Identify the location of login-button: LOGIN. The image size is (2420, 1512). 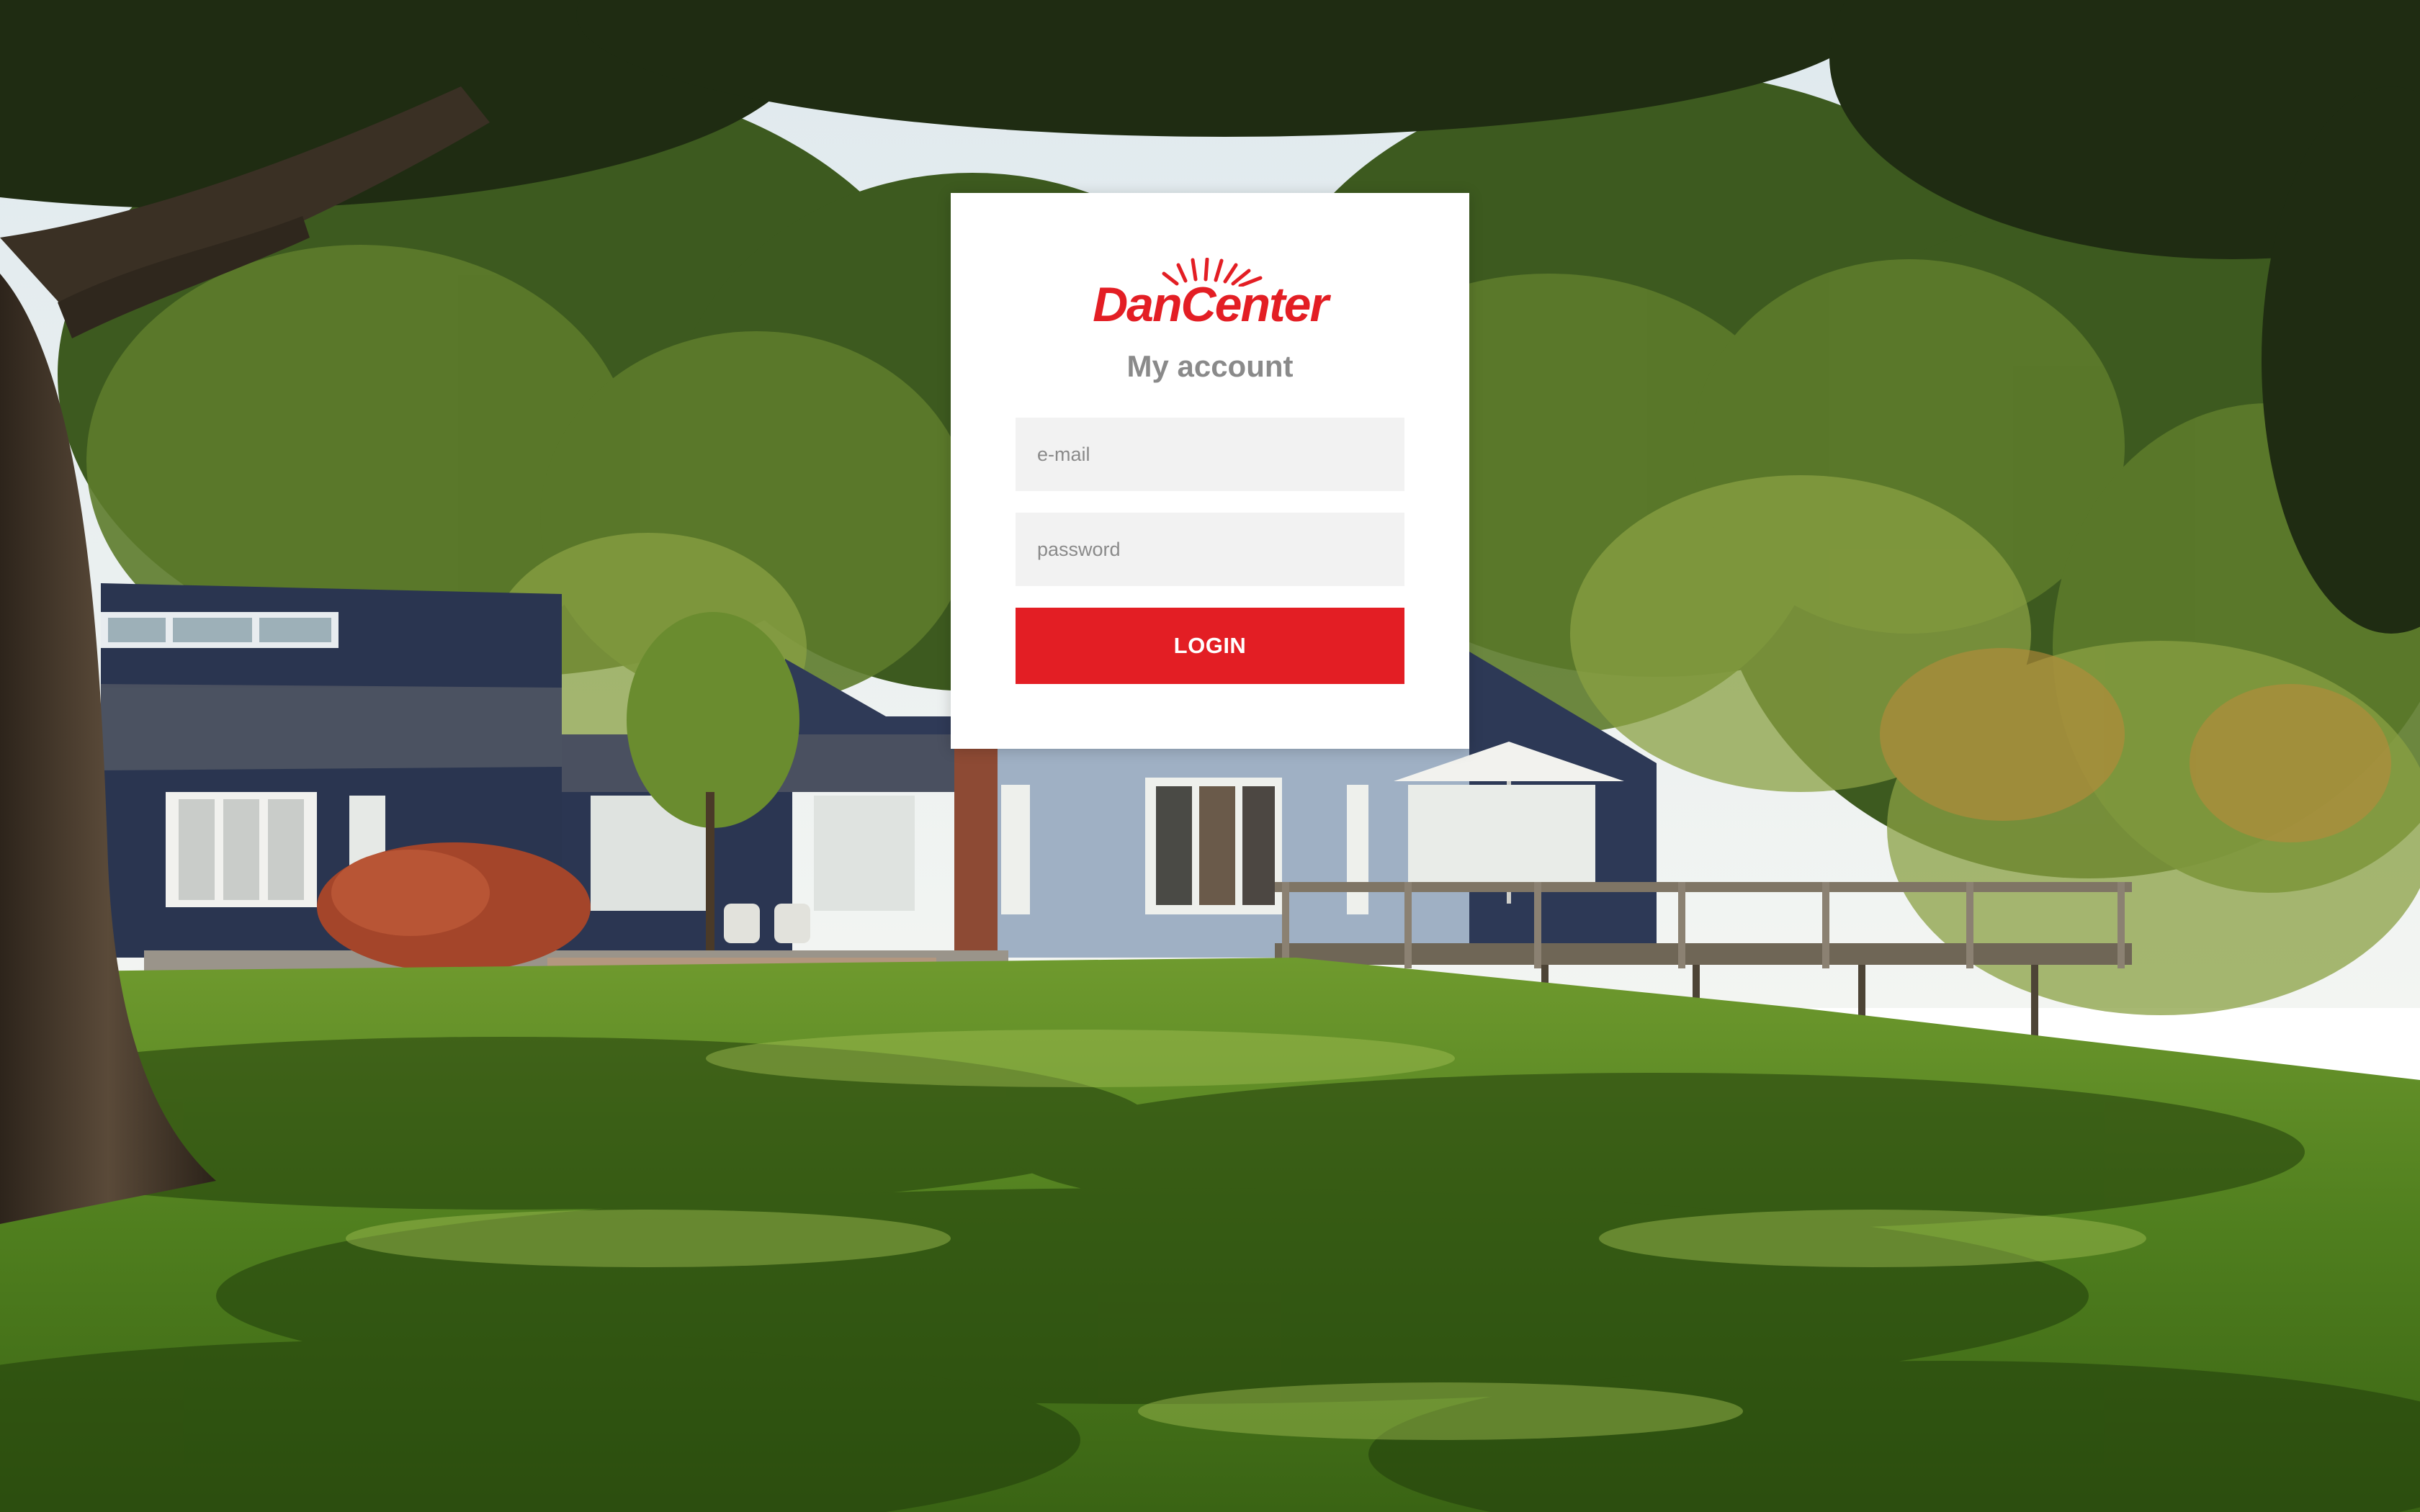
(1210, 646).